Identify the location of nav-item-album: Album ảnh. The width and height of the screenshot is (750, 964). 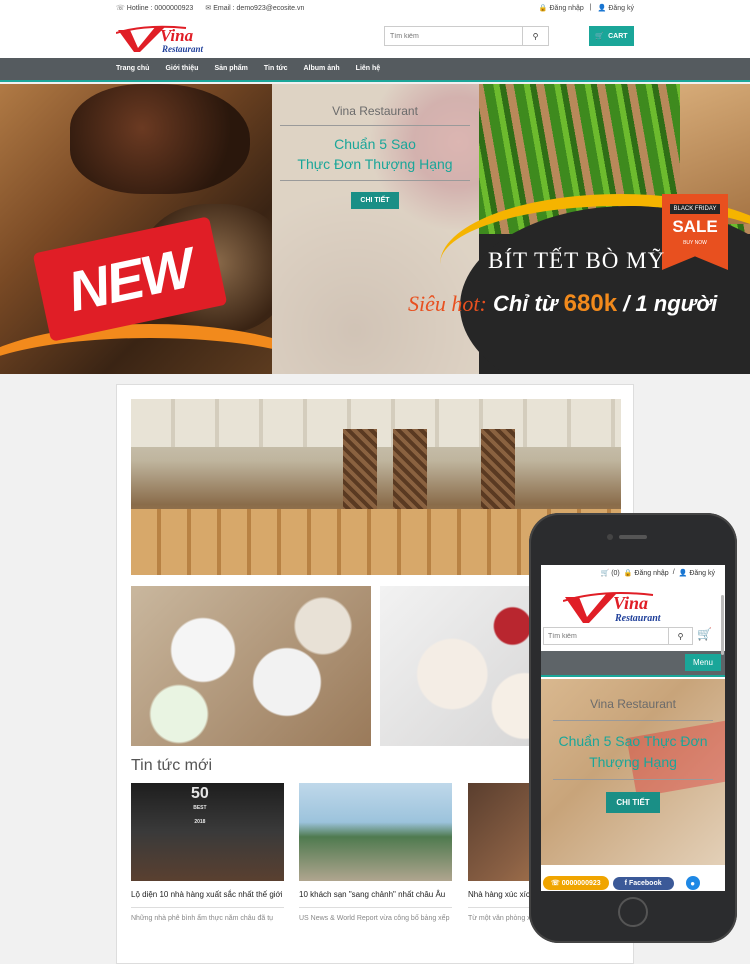
(322, 68).